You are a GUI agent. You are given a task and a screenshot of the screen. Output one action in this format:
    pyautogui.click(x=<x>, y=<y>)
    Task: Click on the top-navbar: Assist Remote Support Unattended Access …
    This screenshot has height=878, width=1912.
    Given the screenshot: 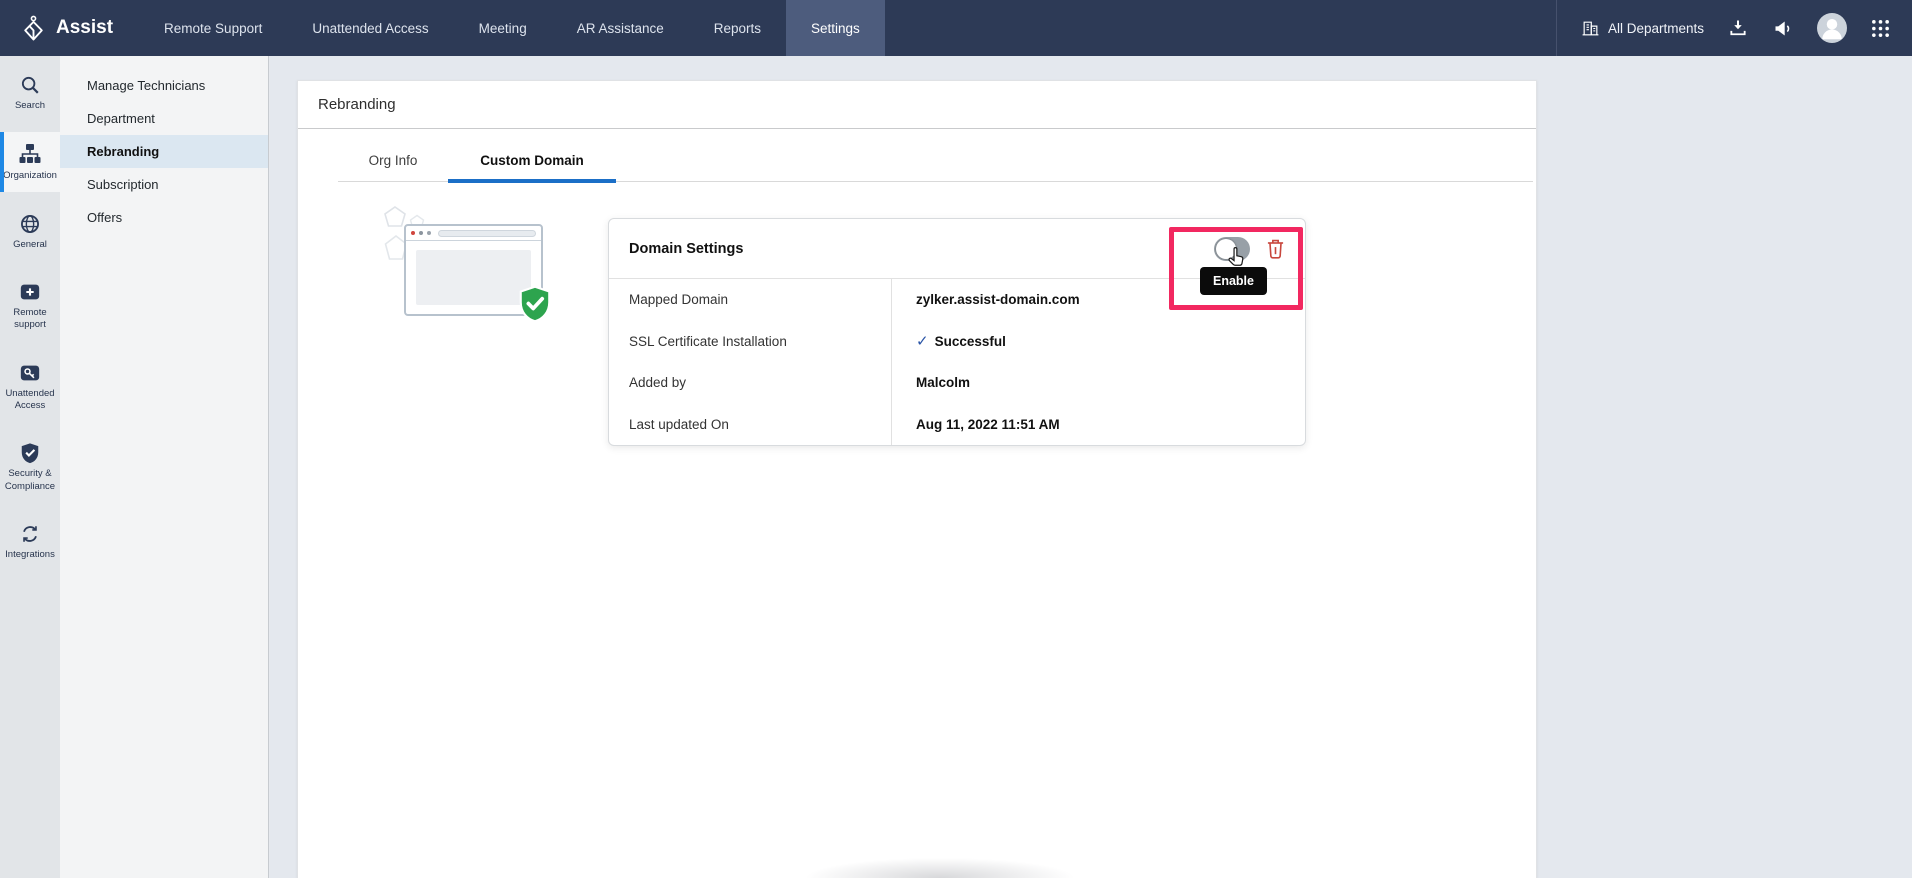 What is the action you would take?
    pyautogui.click(x=956, y=28)
    